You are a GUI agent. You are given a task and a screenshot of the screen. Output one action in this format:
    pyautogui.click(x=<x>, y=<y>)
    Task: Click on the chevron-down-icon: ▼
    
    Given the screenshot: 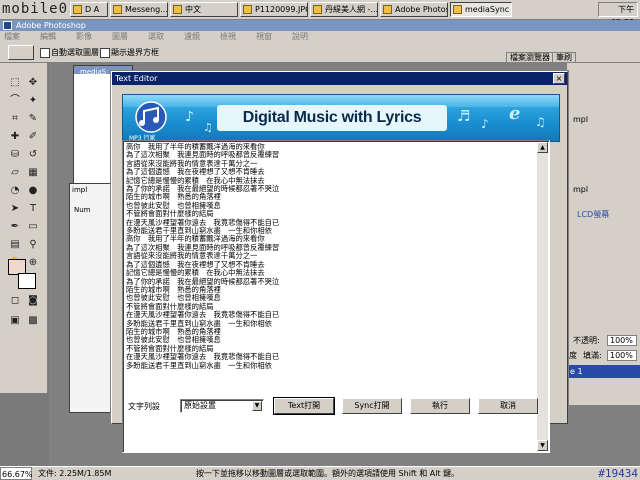 What is the action you would take?
    pyautogui.click(x=257, y=406)
    